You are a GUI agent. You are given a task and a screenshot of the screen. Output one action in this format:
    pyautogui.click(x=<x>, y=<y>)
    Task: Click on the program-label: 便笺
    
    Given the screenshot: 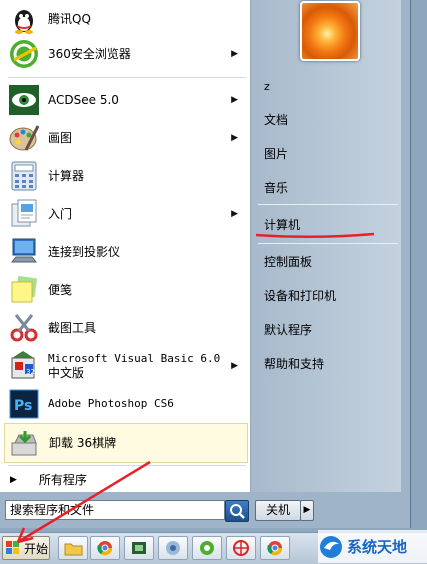 What is the action you would take?
    pyautogui.click(x=60, y=290)
    